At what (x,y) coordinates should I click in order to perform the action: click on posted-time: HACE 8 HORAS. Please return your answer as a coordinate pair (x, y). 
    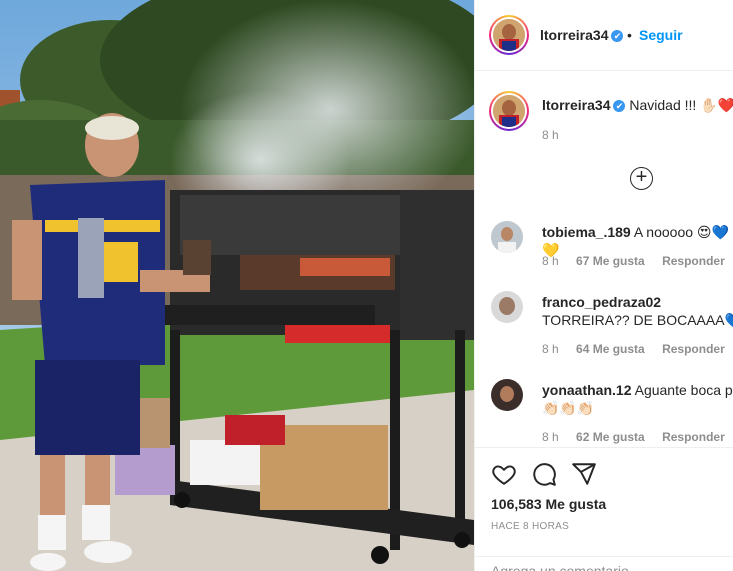
    Looking at the image, I should click on (530, 526).